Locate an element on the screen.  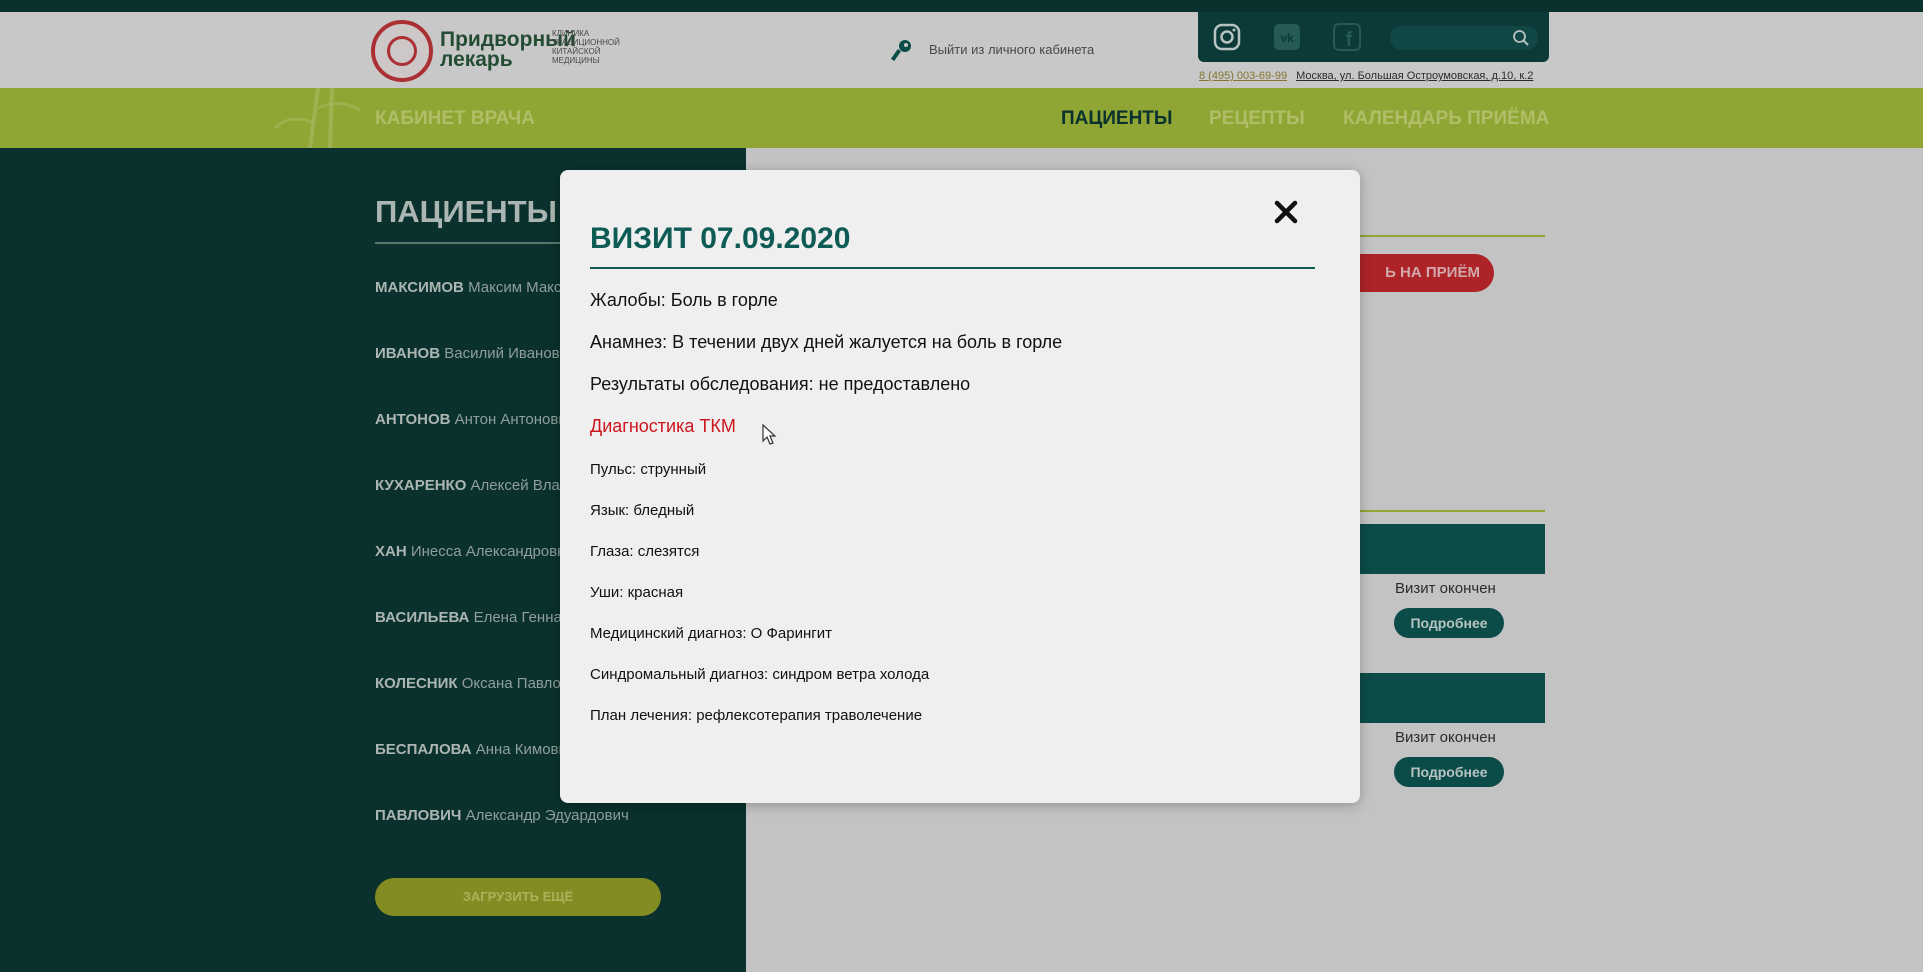
tcm-diagnostics-heading: Диагностика ТКМ is located at coordinates (663, 426).